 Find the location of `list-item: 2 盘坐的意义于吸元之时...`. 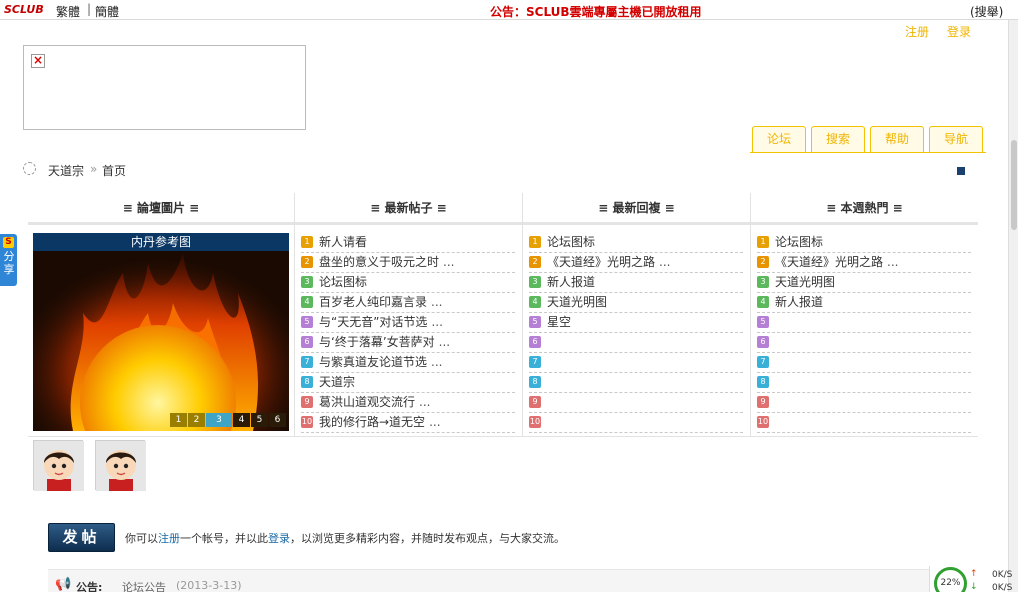

list-item: 2 盘坐的意义于吸元之时... is located at coordinates (408, 263).